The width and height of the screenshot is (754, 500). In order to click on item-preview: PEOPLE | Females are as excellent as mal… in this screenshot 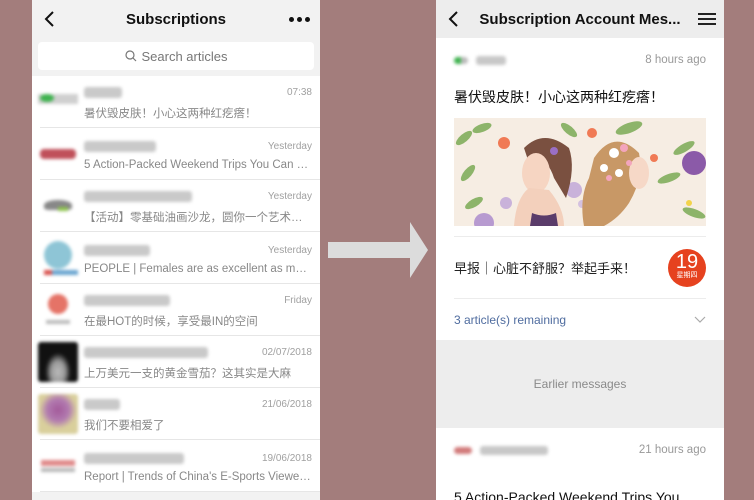, I will do `click(198, 268)`.